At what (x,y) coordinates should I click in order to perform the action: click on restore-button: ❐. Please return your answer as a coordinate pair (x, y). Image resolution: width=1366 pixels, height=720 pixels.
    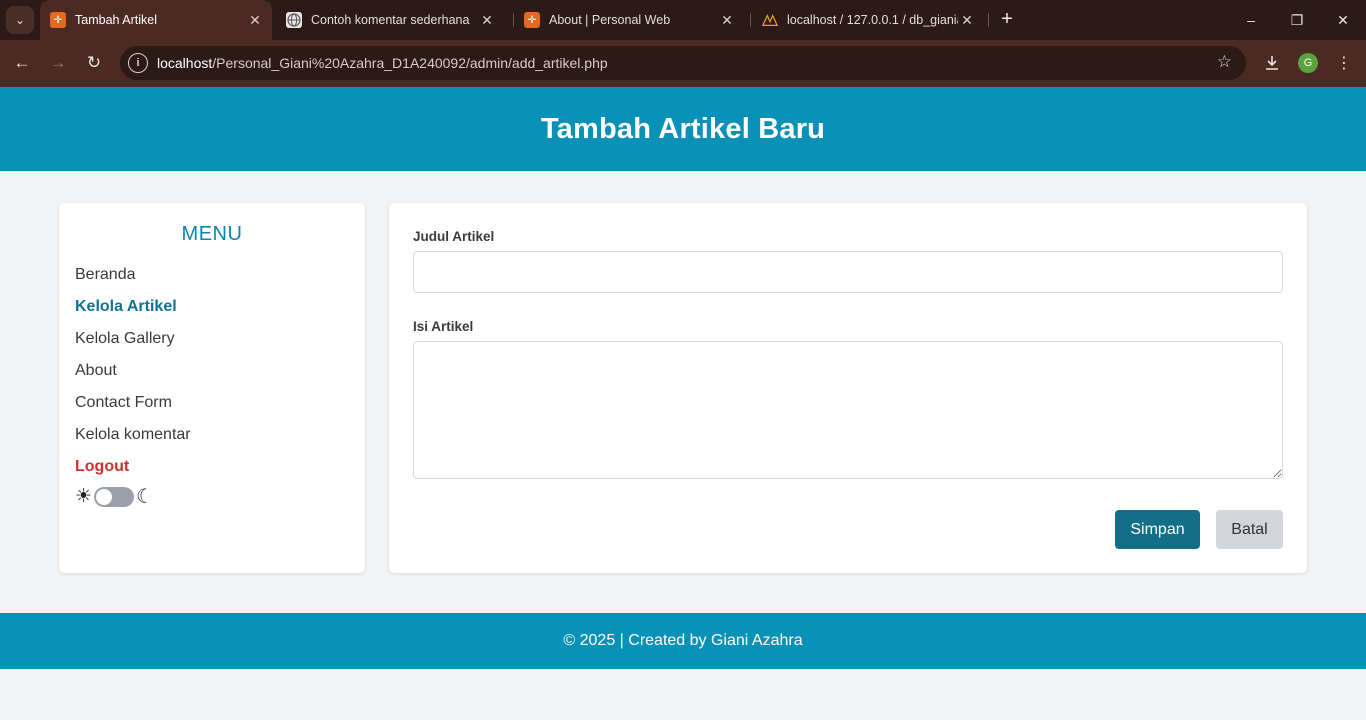
    Looking at the image, I should click on (1297, 20).